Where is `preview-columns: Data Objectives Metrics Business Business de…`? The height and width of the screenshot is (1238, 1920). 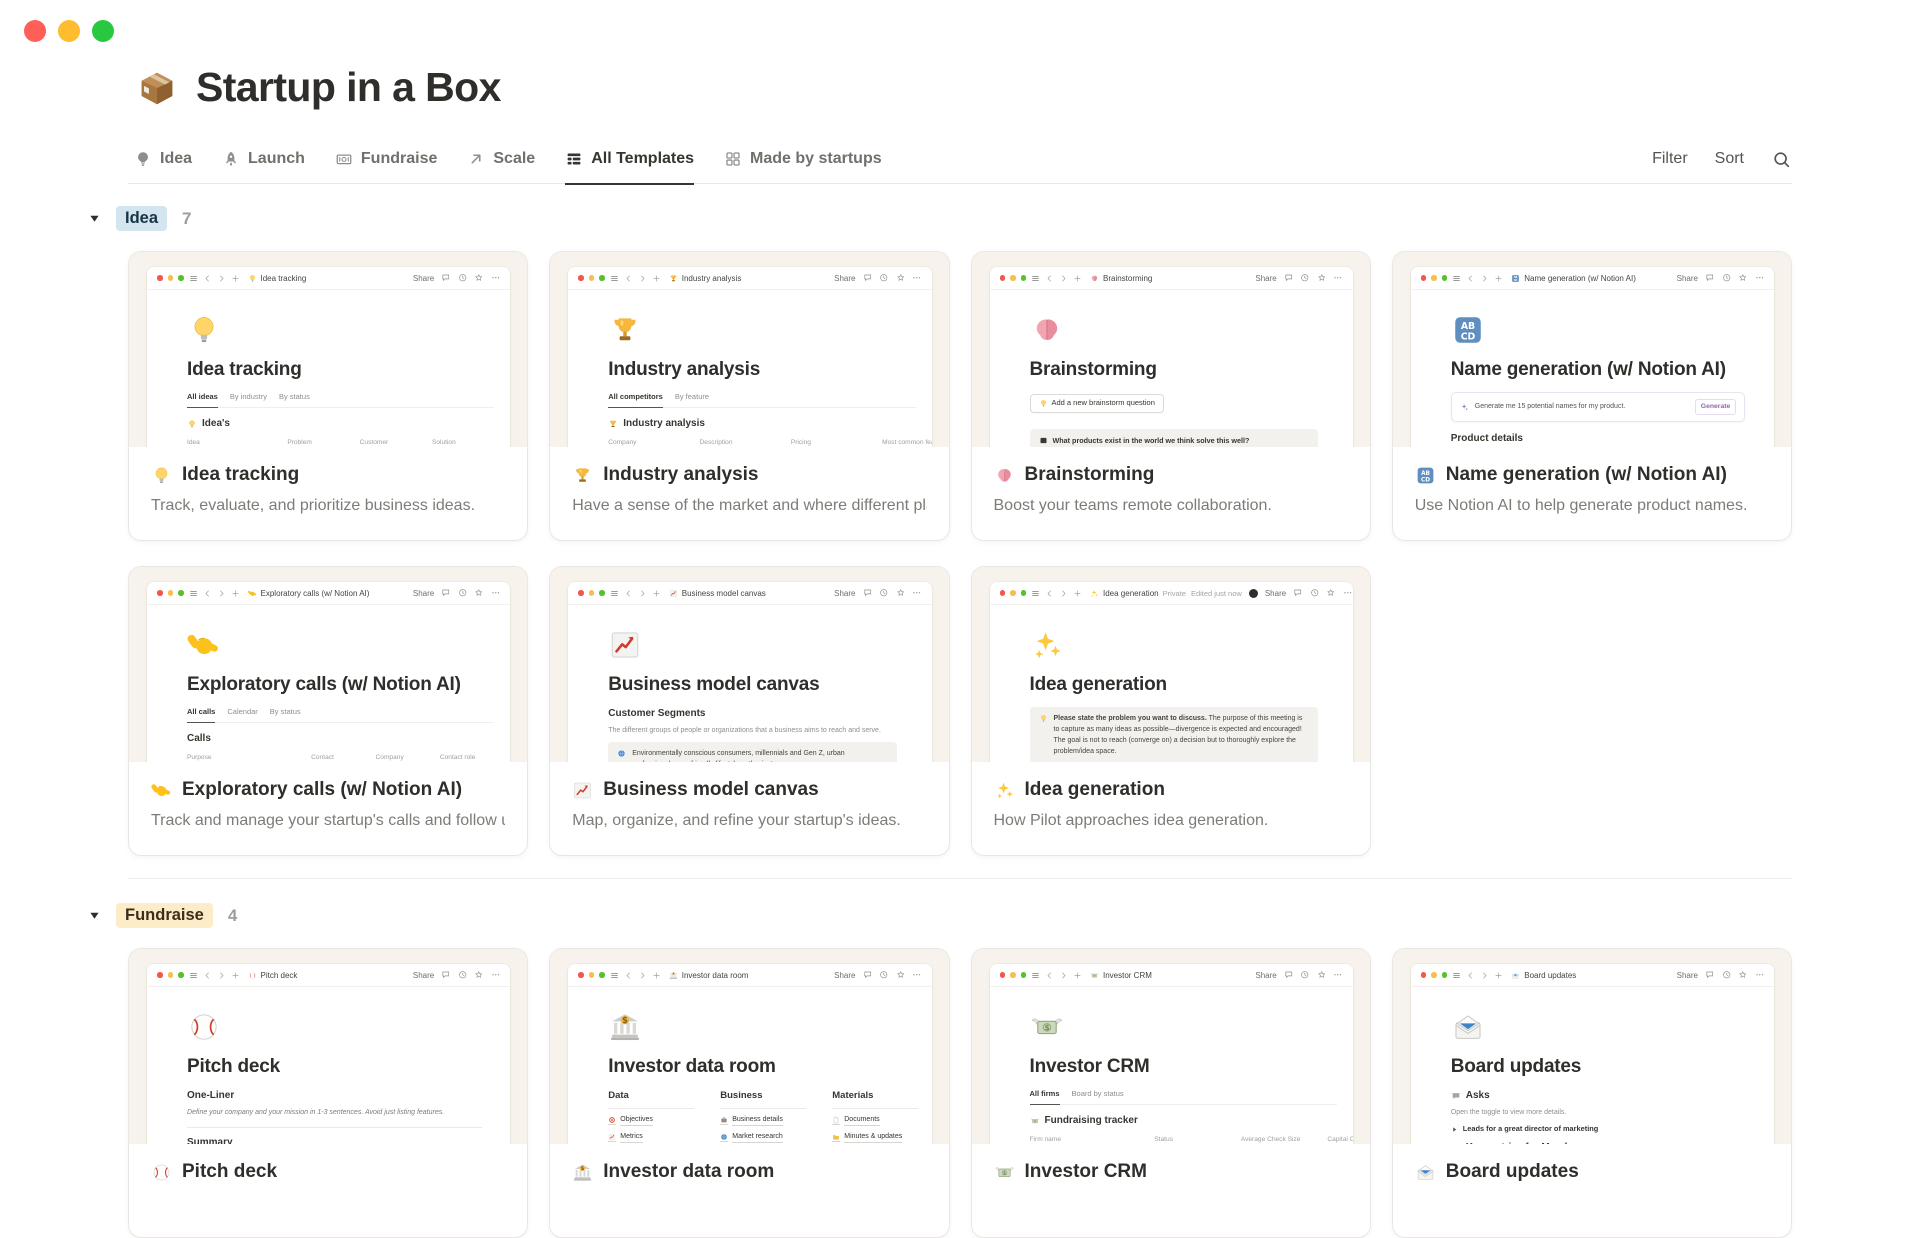
preview-columns: Data Objectives Metrics Business Business de… is located at coordinates (763, 1116).